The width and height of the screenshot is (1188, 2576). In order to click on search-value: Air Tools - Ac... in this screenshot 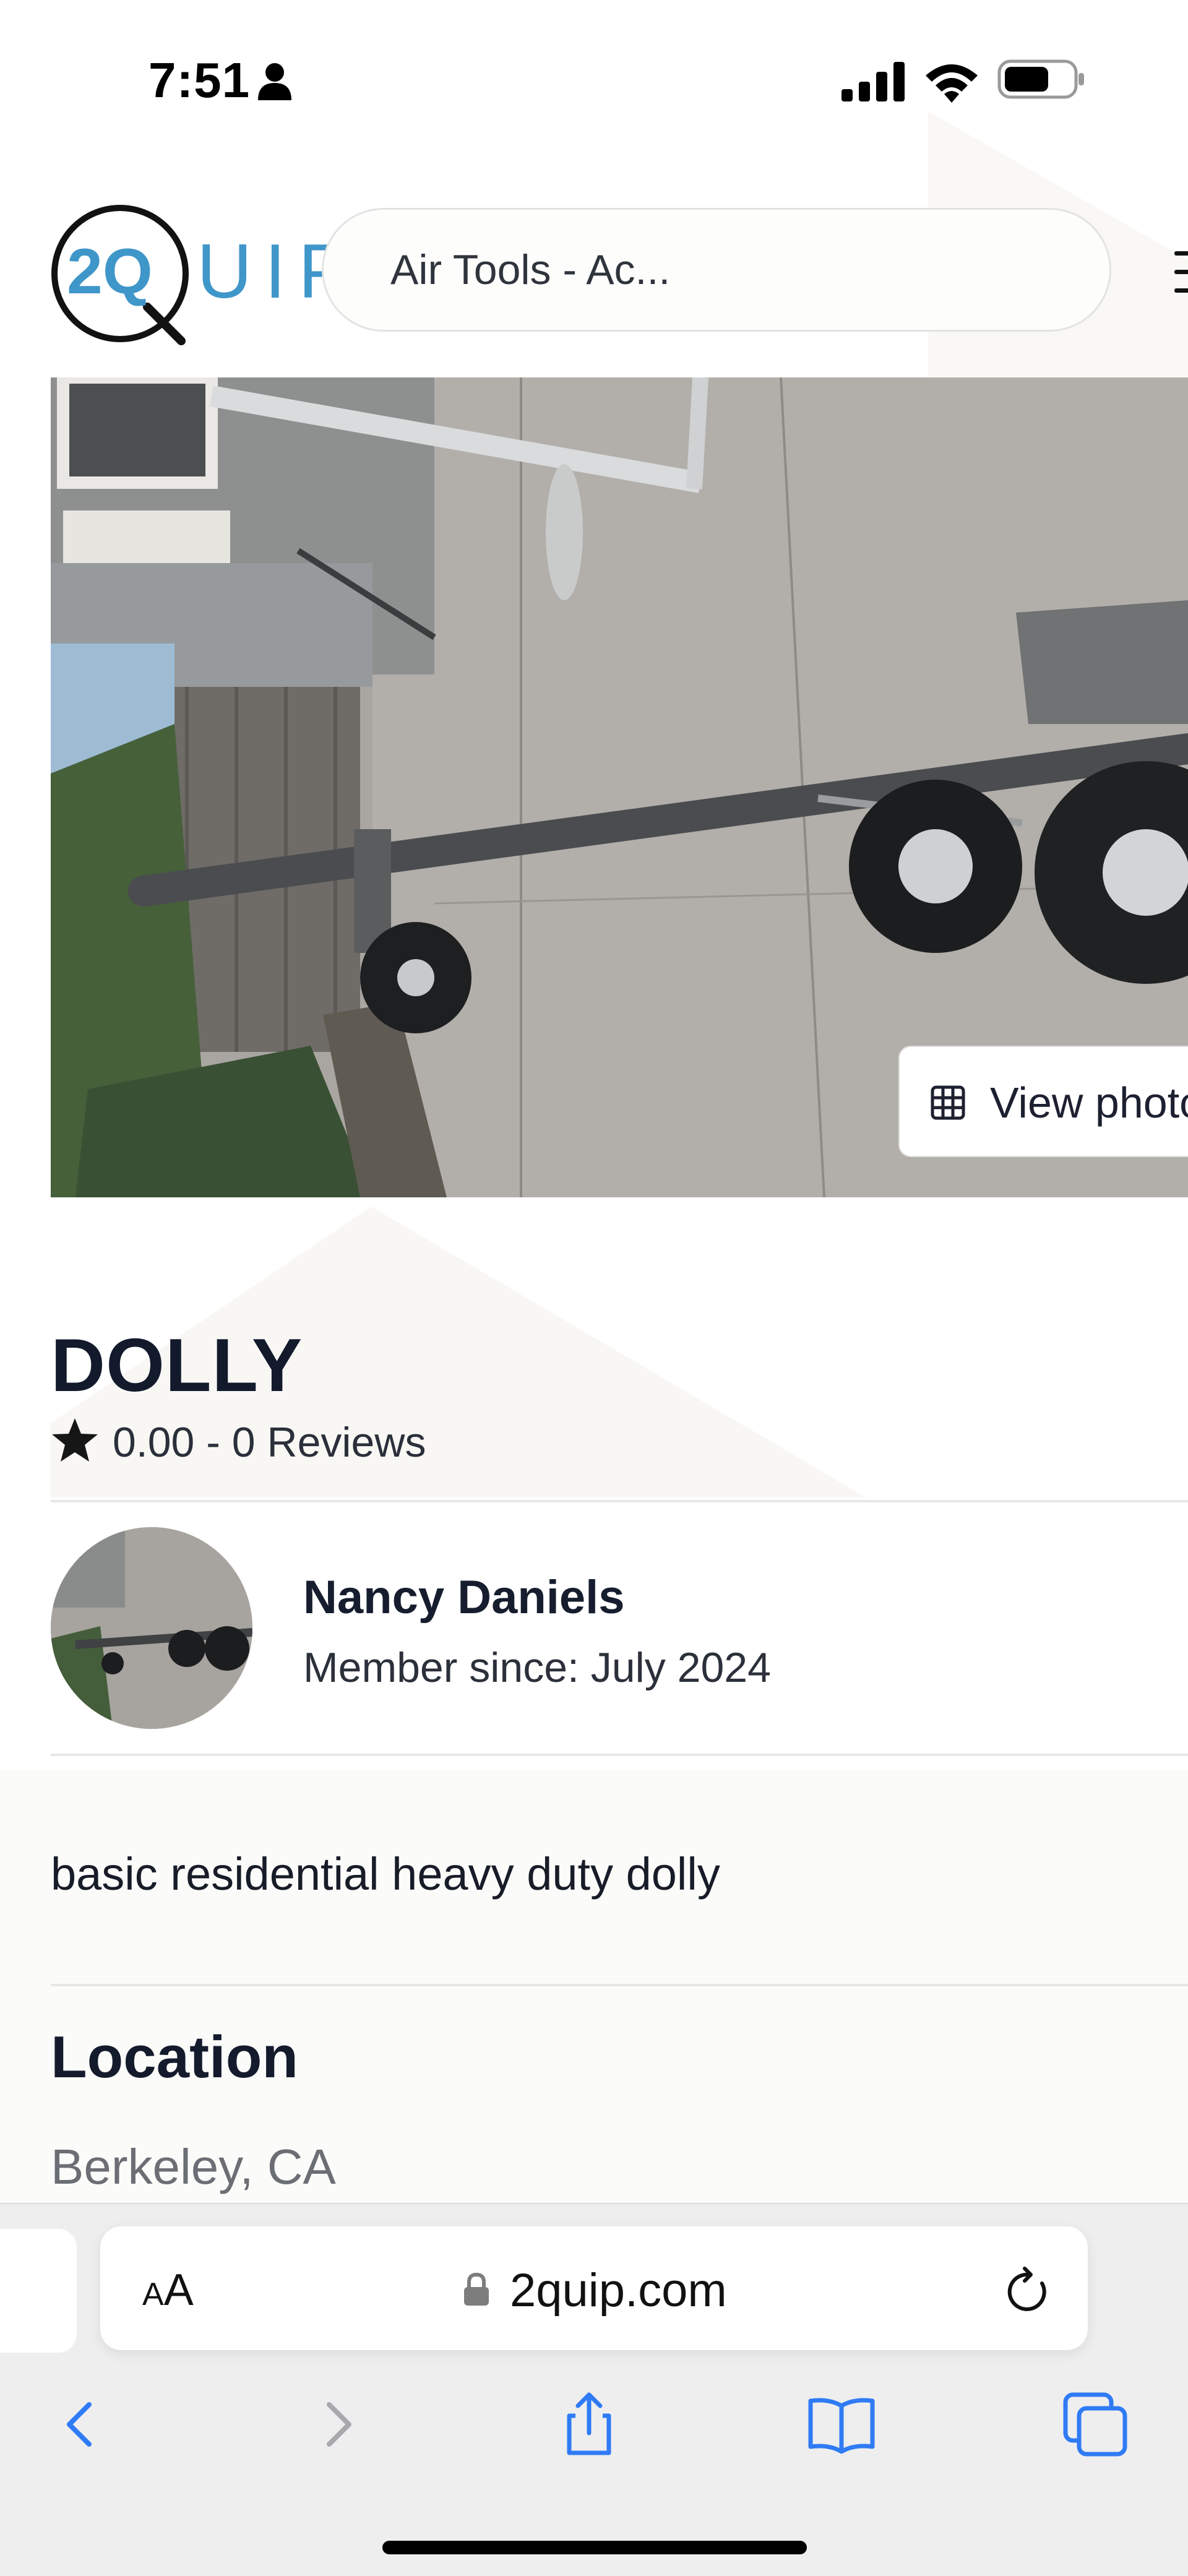, I will do `click(530, 269)`.